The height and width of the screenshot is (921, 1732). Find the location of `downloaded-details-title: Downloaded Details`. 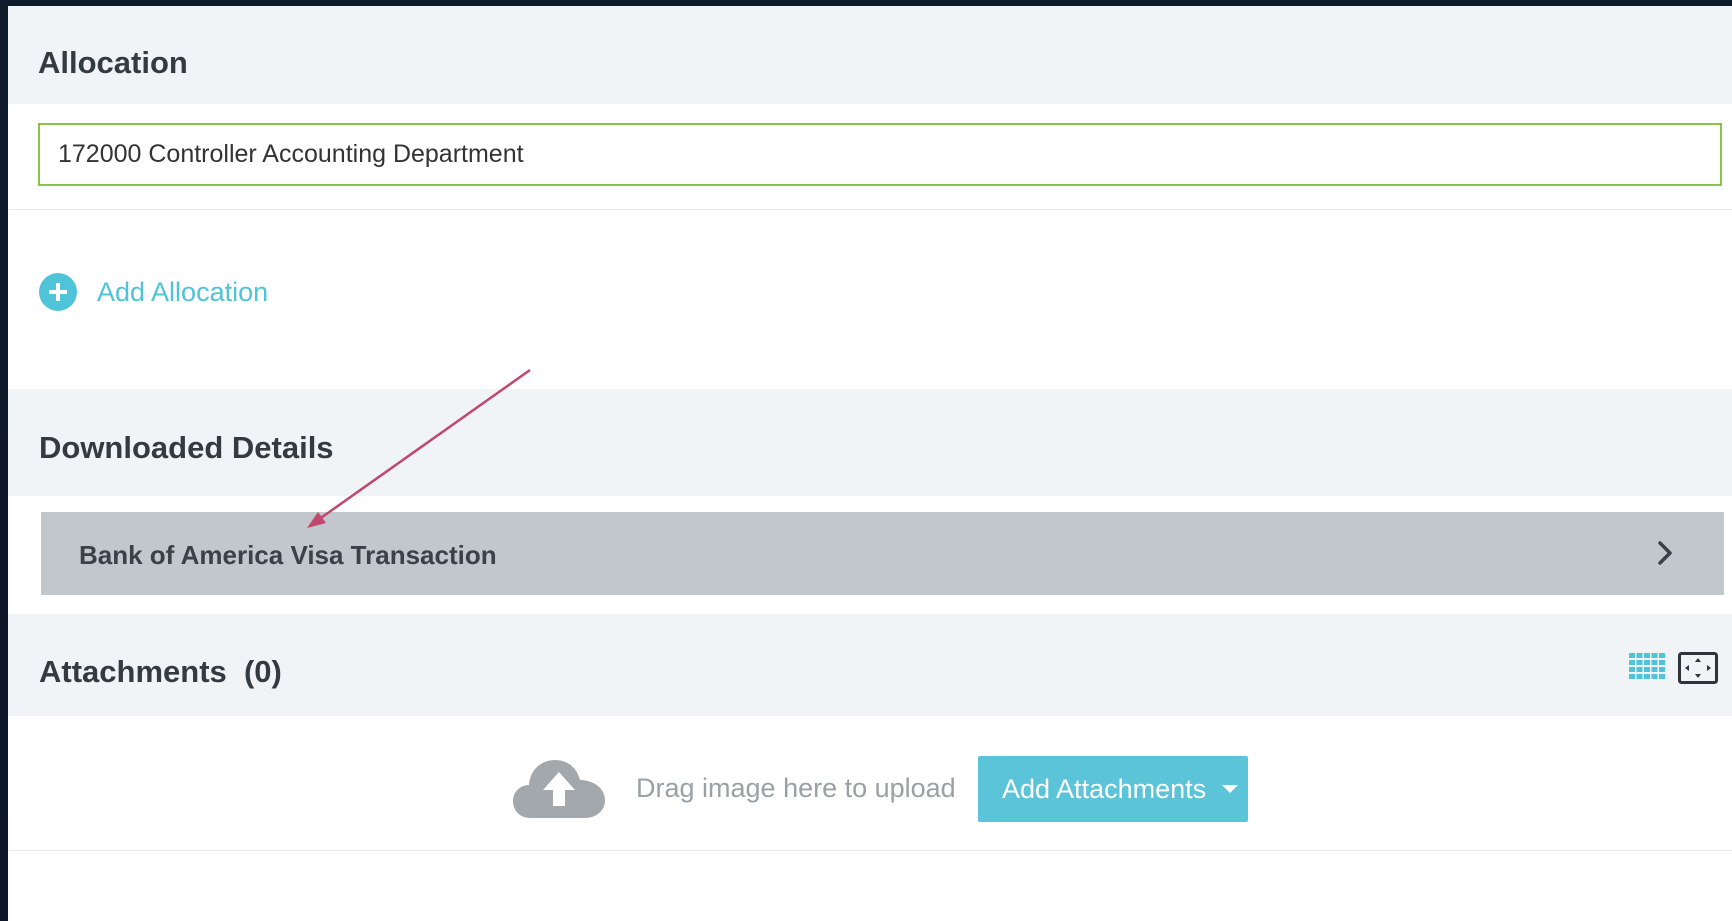

downloaded-details-title: Downloaded Details is located at coordinates (186, 447).